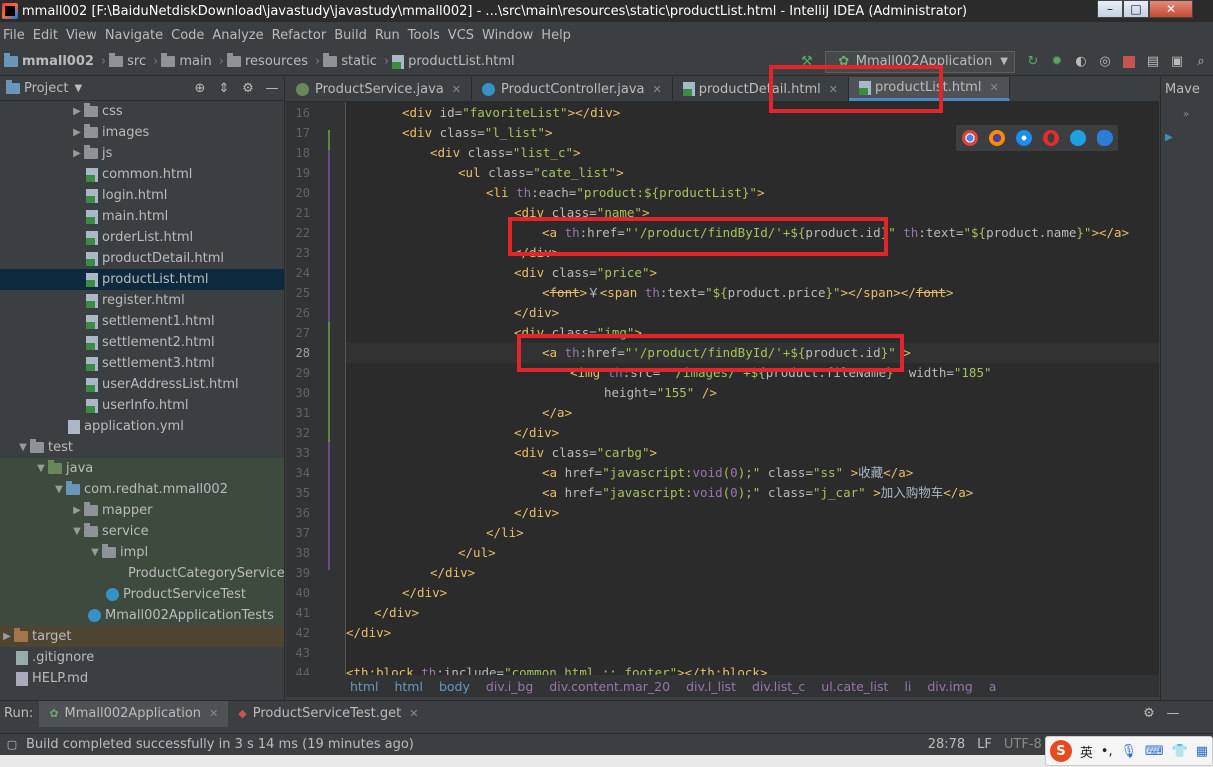 This screenshot has height=767, width=1213. What do you see at coordinates (1060, 751) in the screenshot?
I see `sogou-icon: S` at bounding box center [1060, 751].